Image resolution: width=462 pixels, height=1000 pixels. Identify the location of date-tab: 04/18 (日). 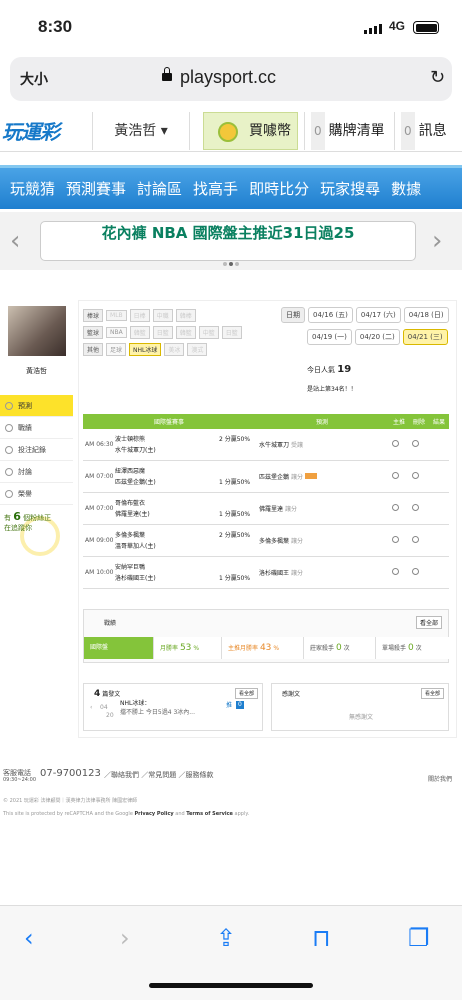
(426, 315).